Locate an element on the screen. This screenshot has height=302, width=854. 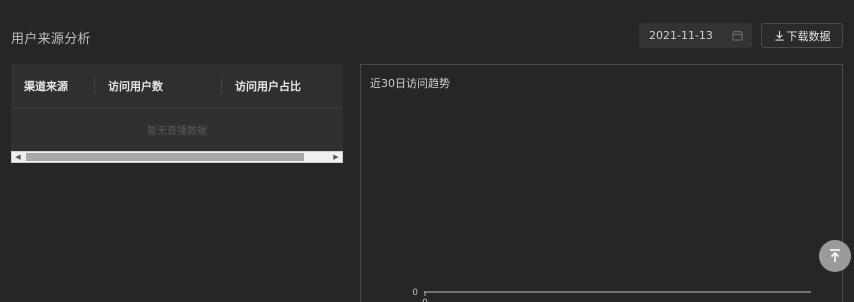
table-header: 渠道来源 访问用户数 访问用户占比 is located at coordinates (177, 85).